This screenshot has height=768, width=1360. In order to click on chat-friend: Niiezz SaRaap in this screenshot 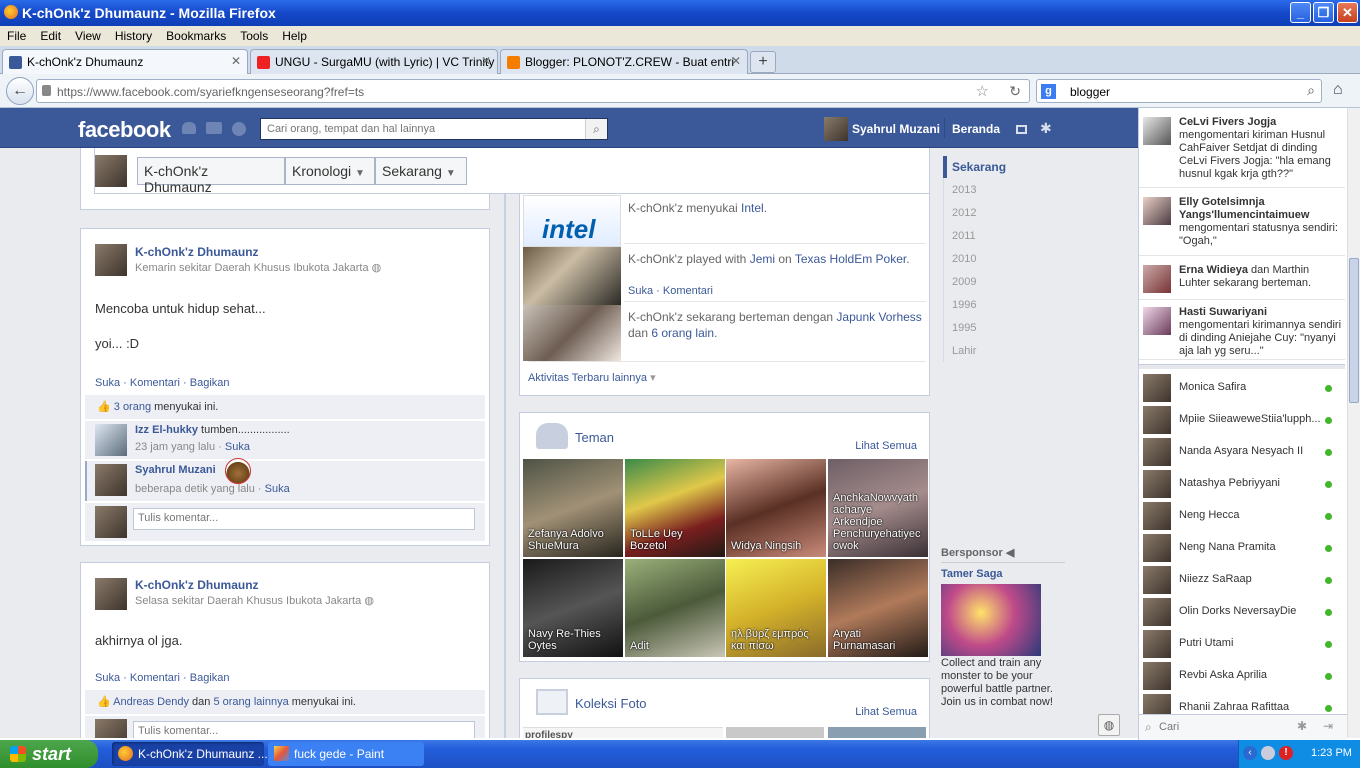, I will do `click(1242, 580)`.